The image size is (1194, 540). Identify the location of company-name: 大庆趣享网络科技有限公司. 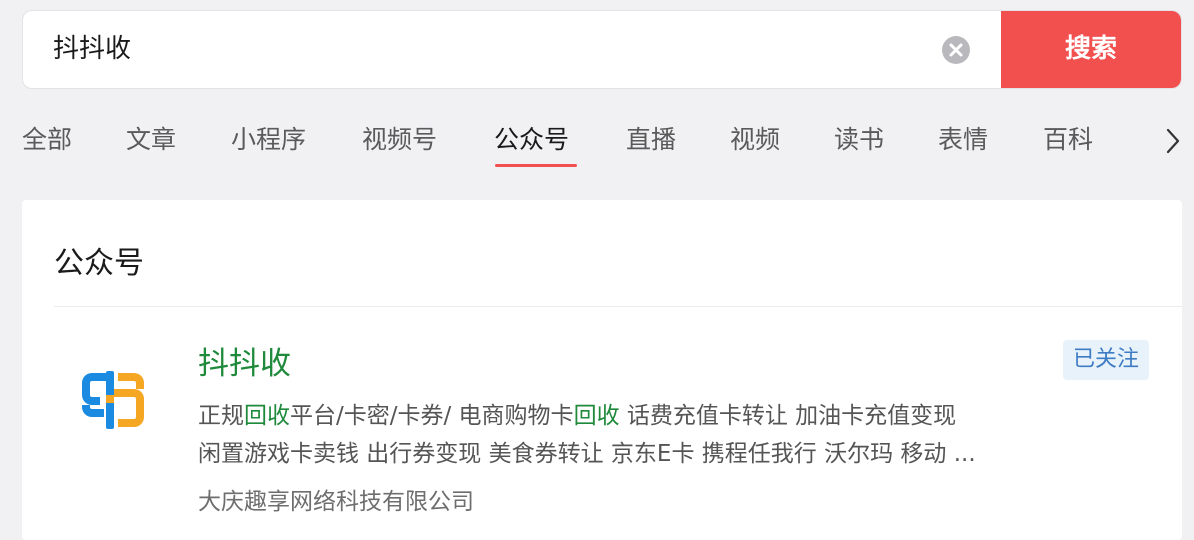
(336, 502).